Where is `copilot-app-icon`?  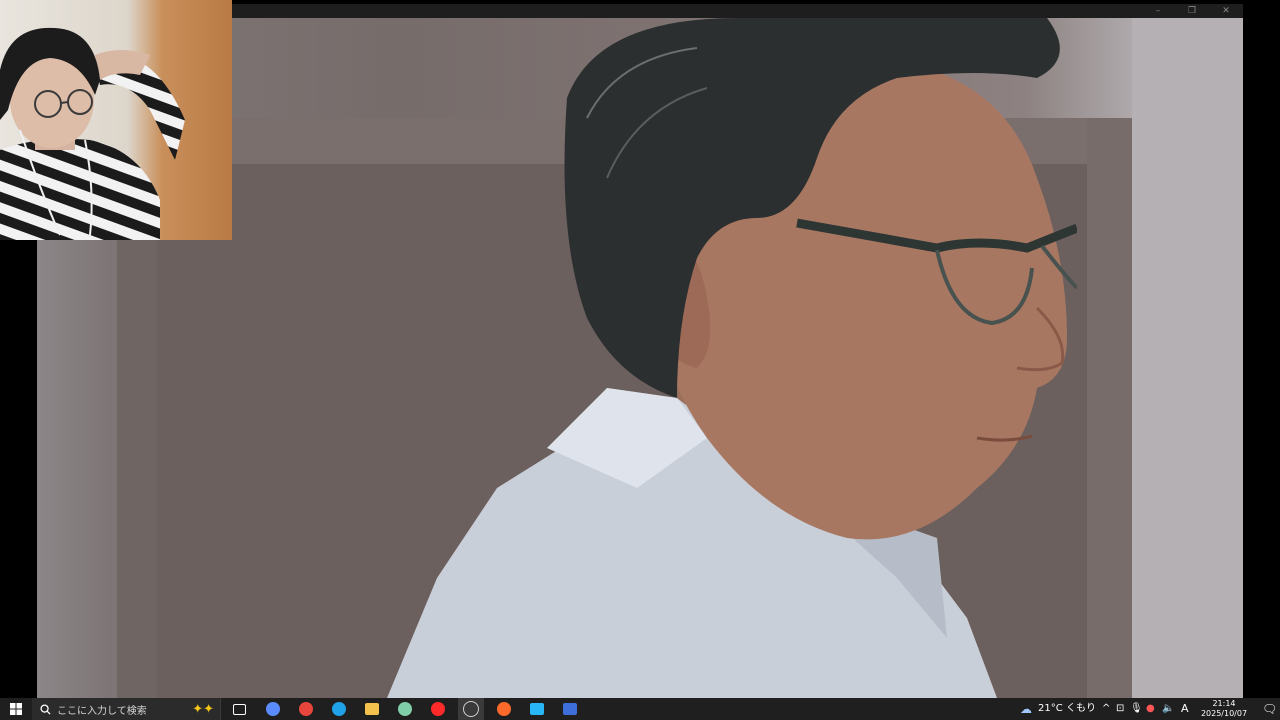 copilot-app-icon is located at coordinates (273, 709).